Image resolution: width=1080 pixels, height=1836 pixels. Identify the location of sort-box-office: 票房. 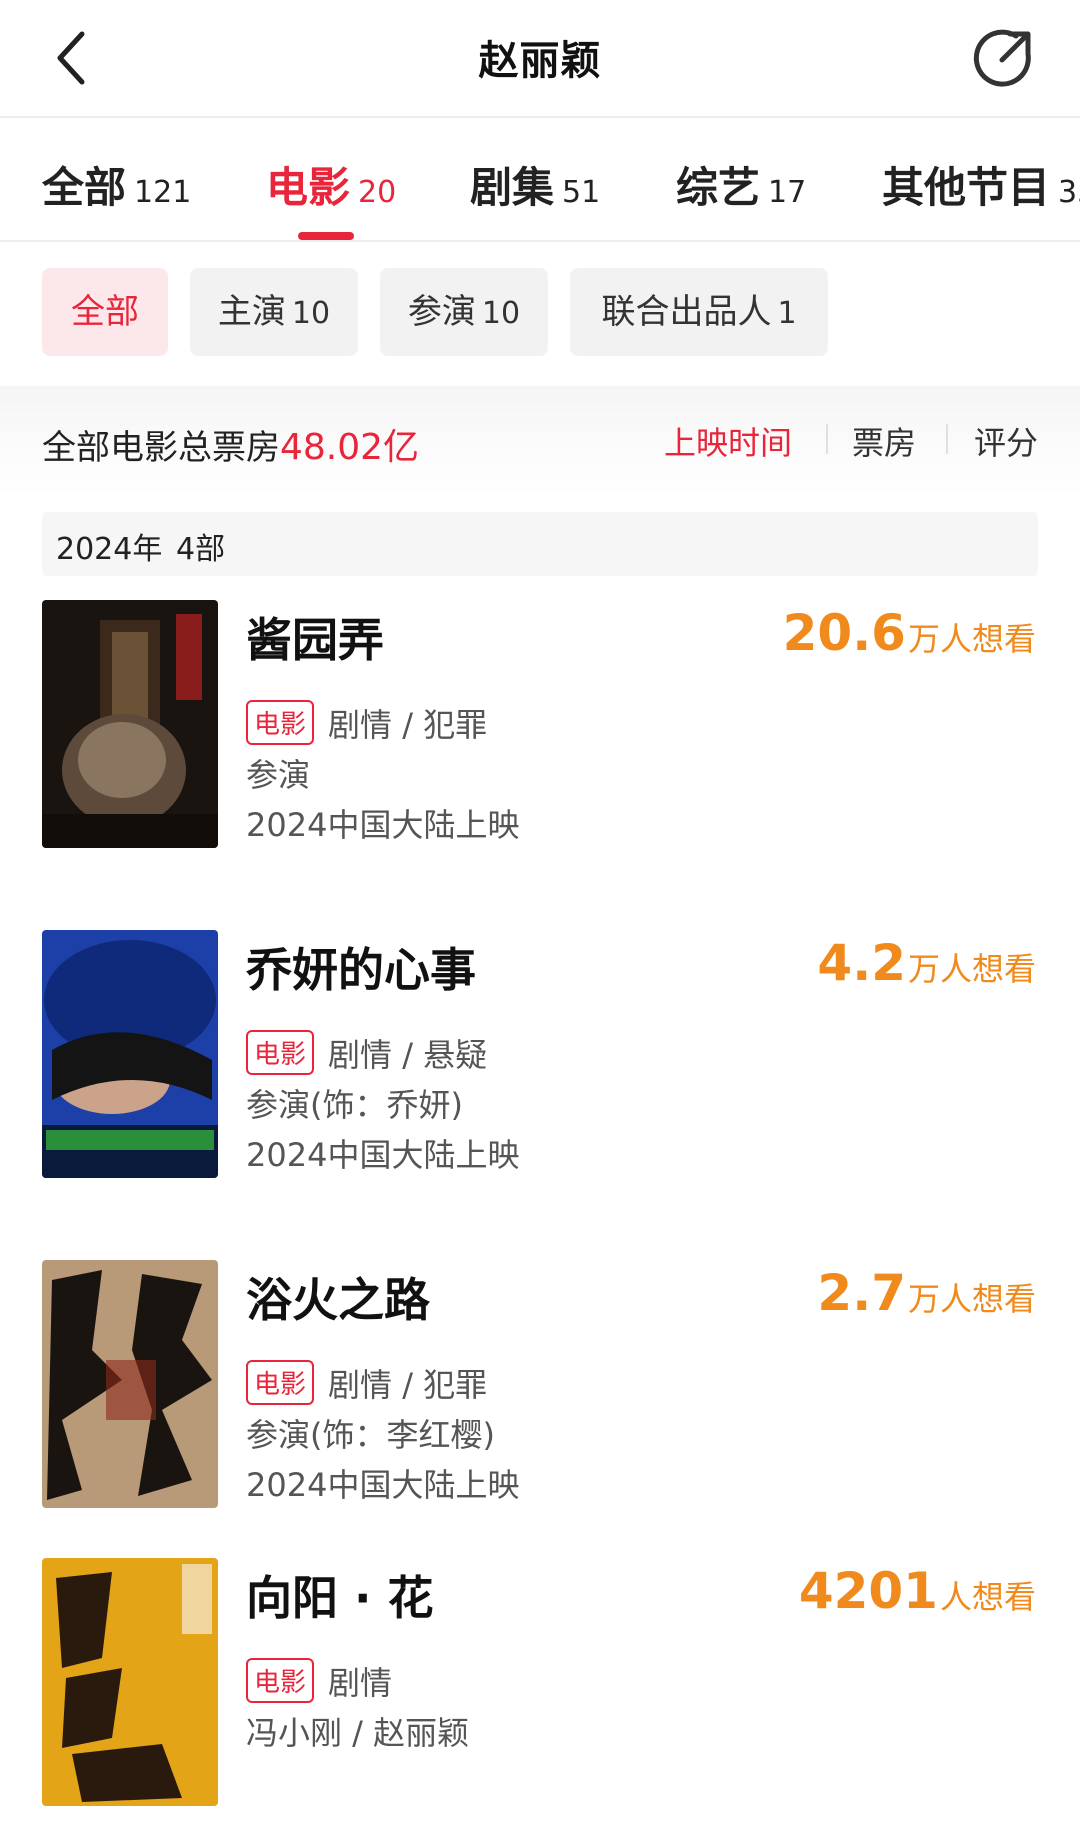
(884, 441).